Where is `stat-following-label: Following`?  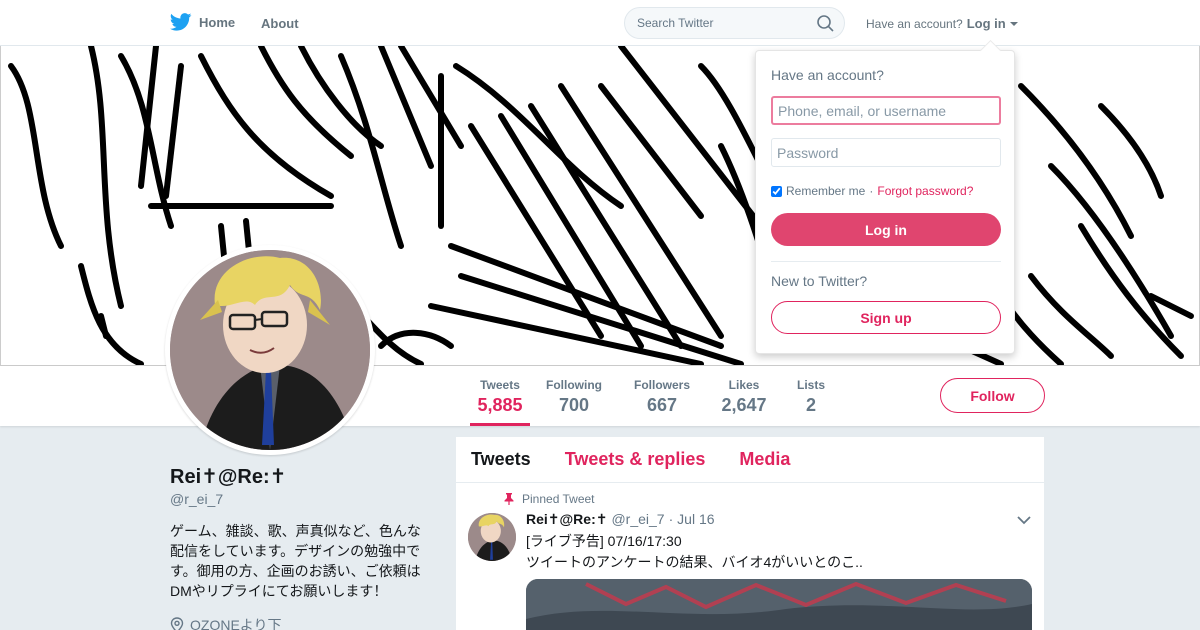
stat-following-label: Following is located at coordinates (574, 385).